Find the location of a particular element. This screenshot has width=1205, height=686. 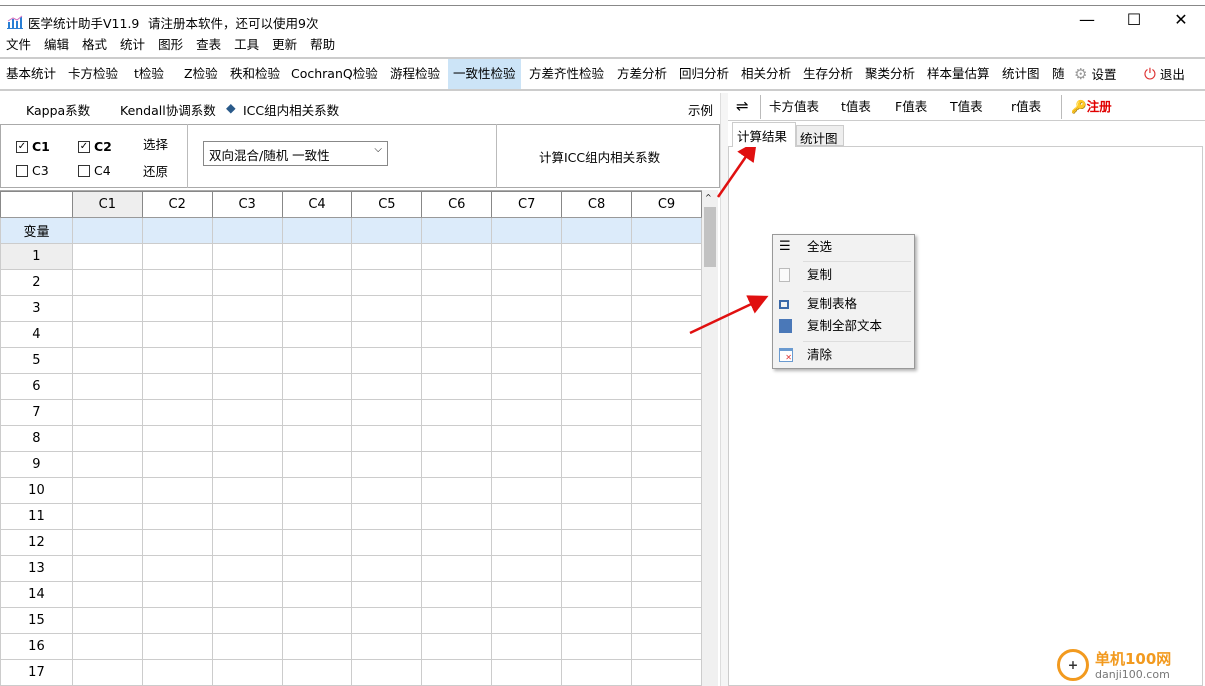

menu-format: 格式 is located at coordinates (94, 45).